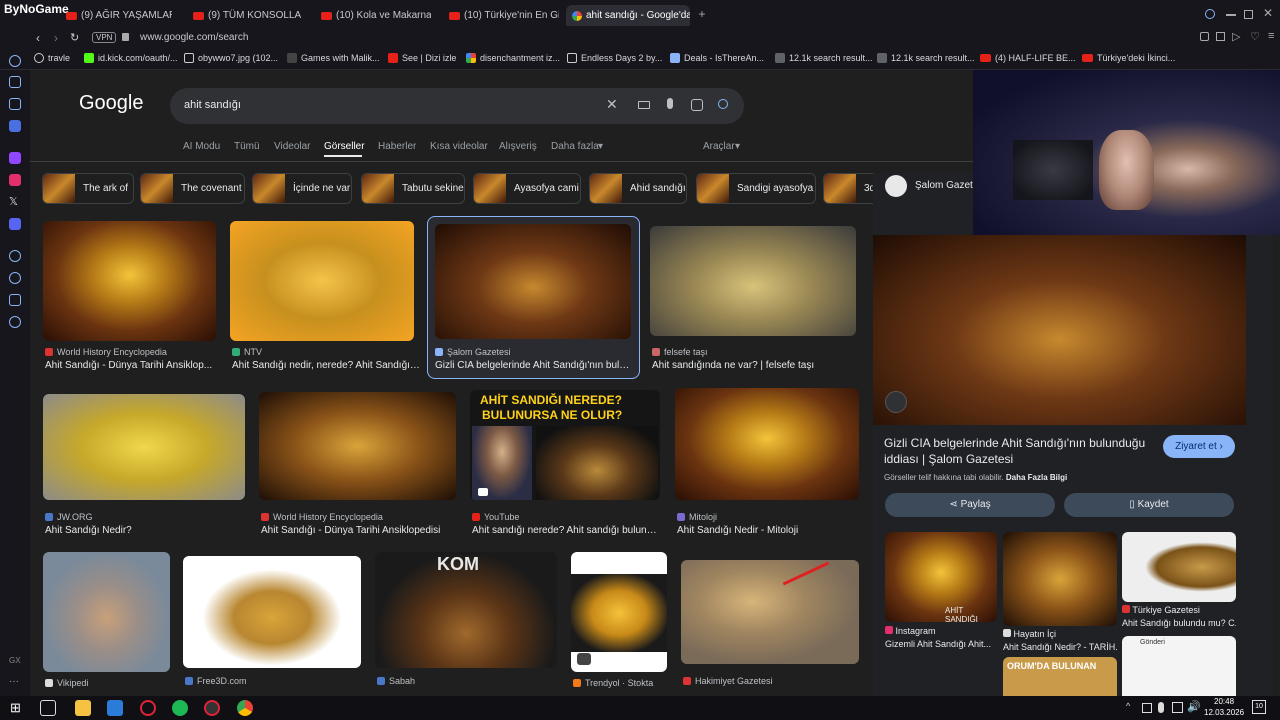 Image resolution: width=1280 pixels, height=720 pixels. Describe the element at coordinates (15, 158) in the screenshot. I see `twitch-icon` at that location.